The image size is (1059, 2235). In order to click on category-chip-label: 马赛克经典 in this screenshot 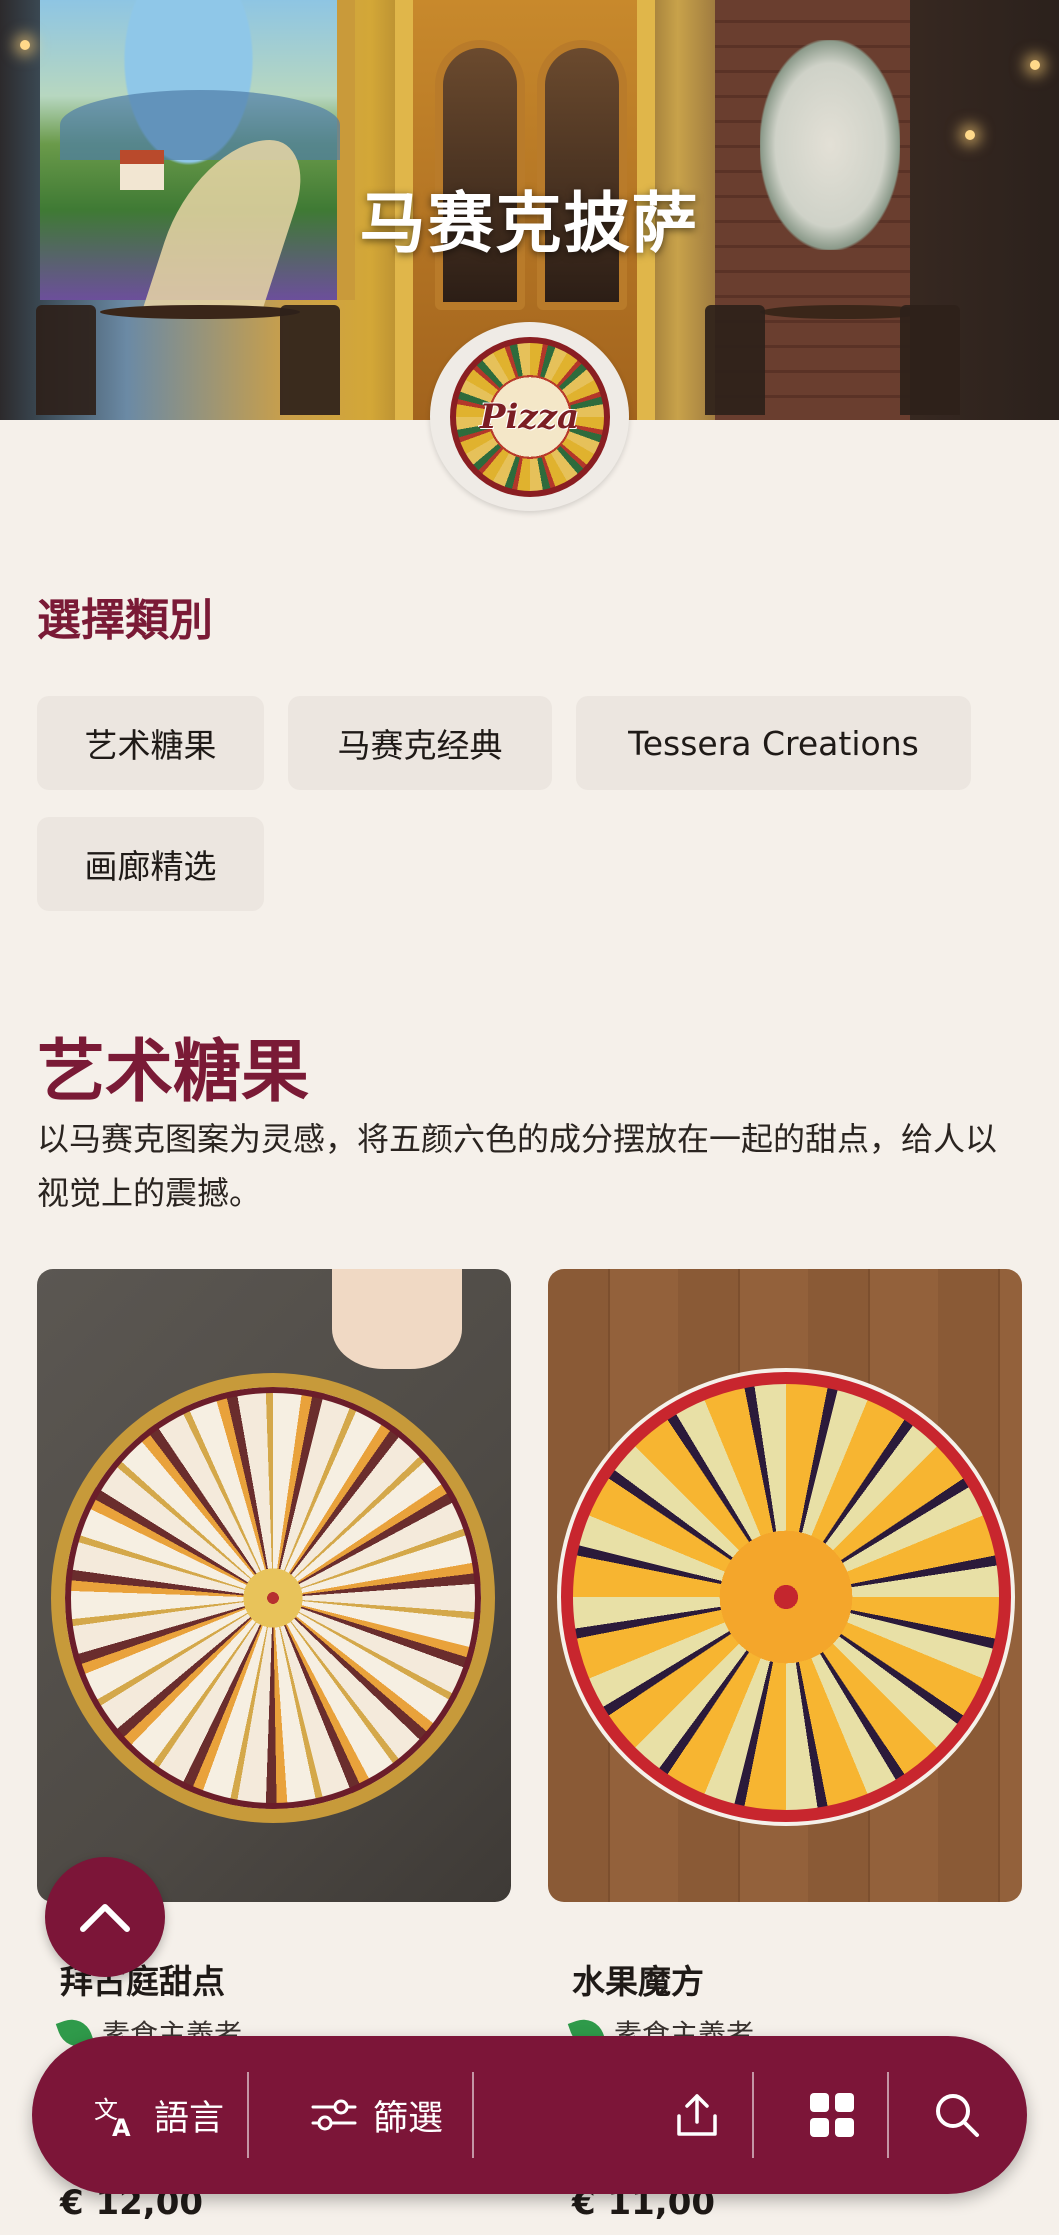, I will do `click(420, 745)`.